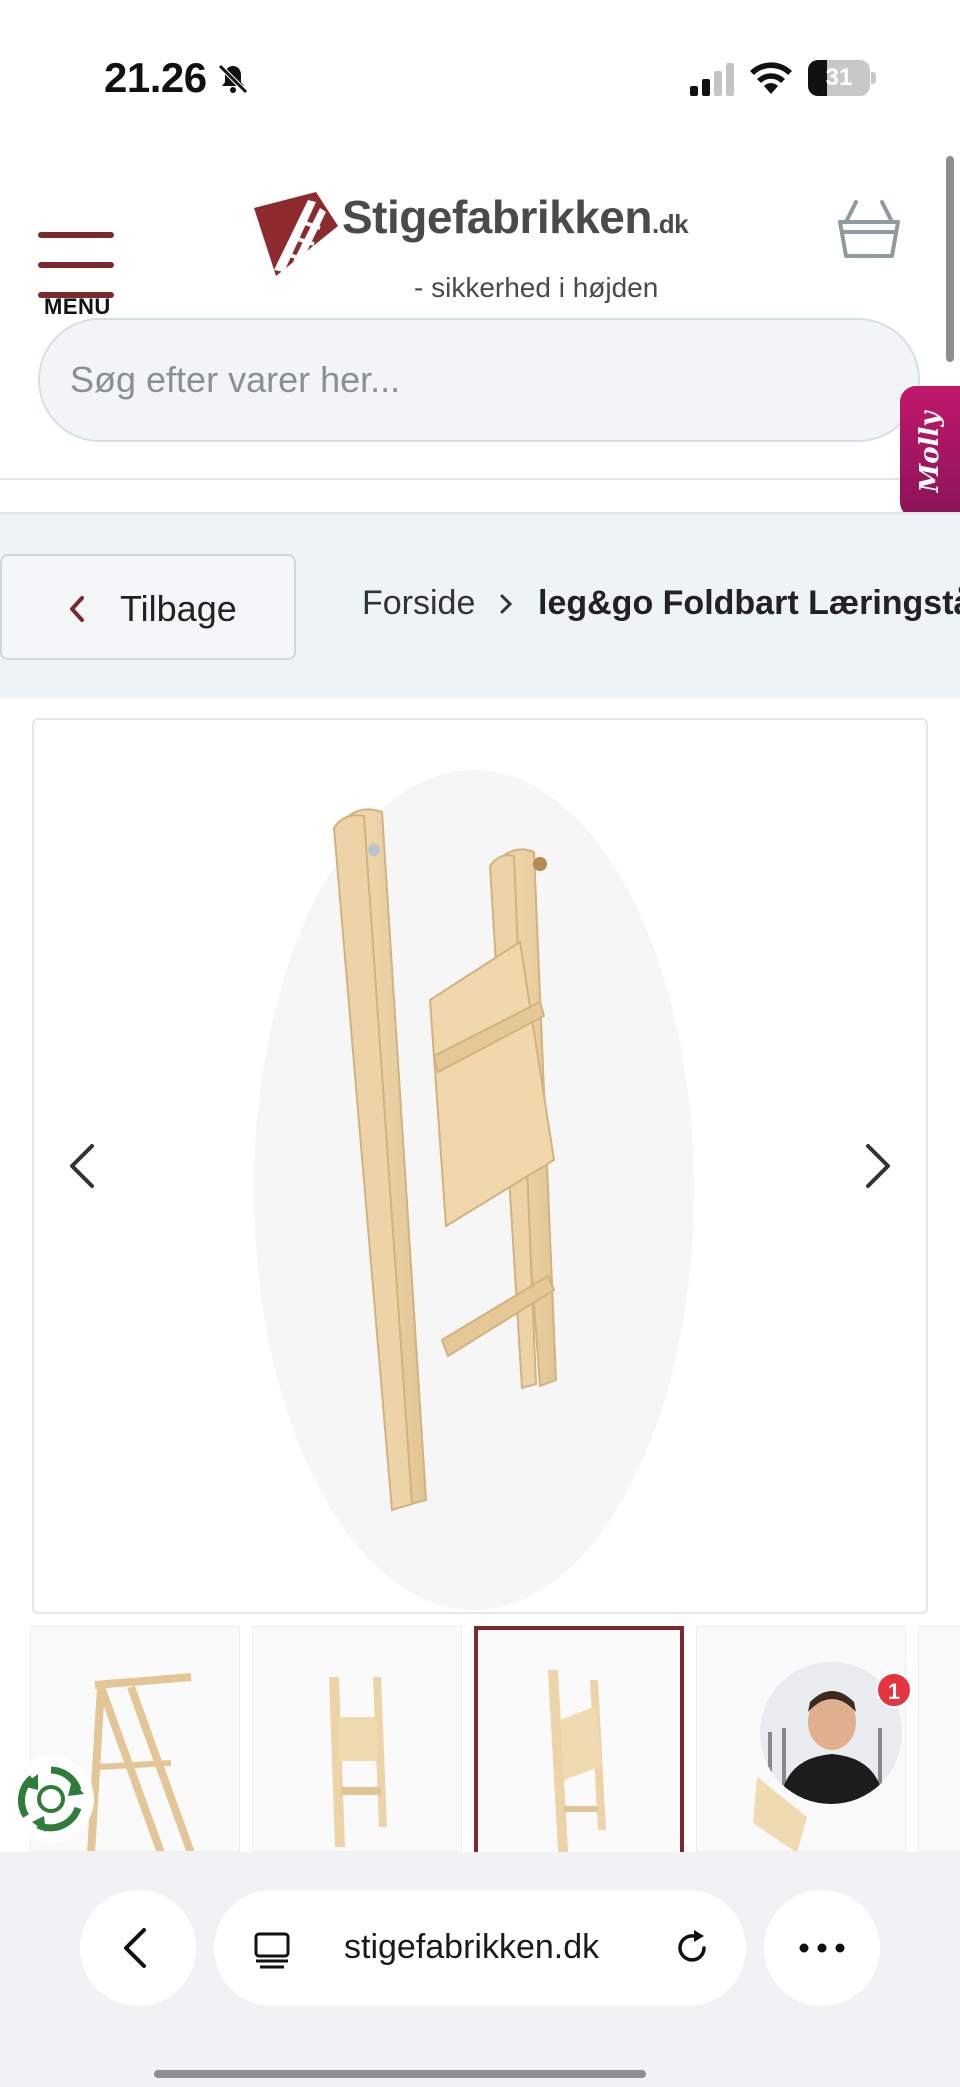 This screenshot has height=2087, width=960. What do you see at coordinates (771, 78) in the screenshot?
I see `wifi-icon` at bounding box center [771, 78].